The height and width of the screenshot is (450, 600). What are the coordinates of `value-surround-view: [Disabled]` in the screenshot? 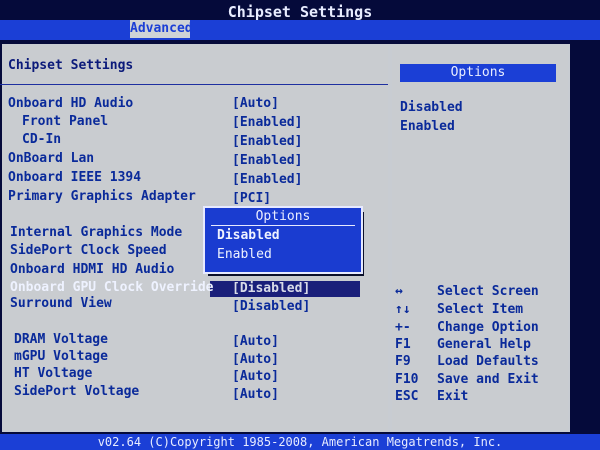 It's located at (271, 306).